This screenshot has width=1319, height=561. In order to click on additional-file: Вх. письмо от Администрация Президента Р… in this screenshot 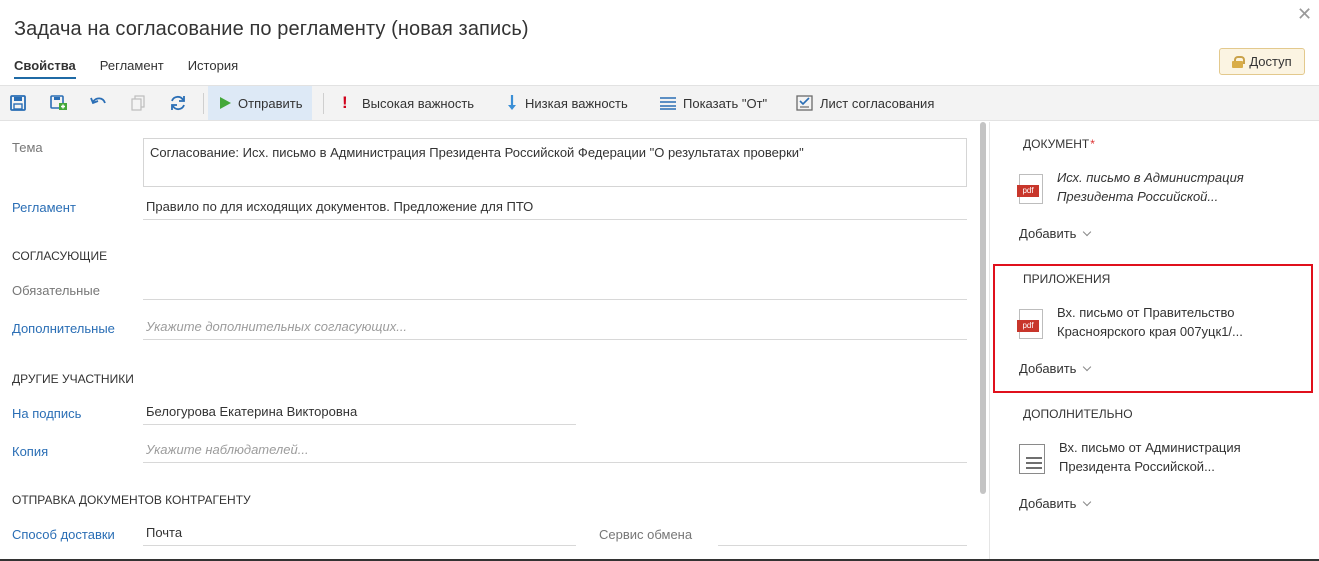, I will do `click(1154, 457)`.